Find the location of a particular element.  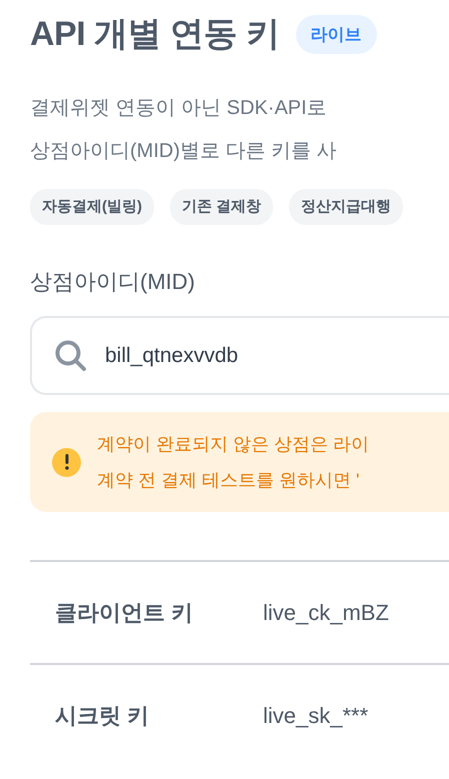

description-line: 결제위젯 연동이 아닌 SDK·API로 is located at coordinates (179, 108).